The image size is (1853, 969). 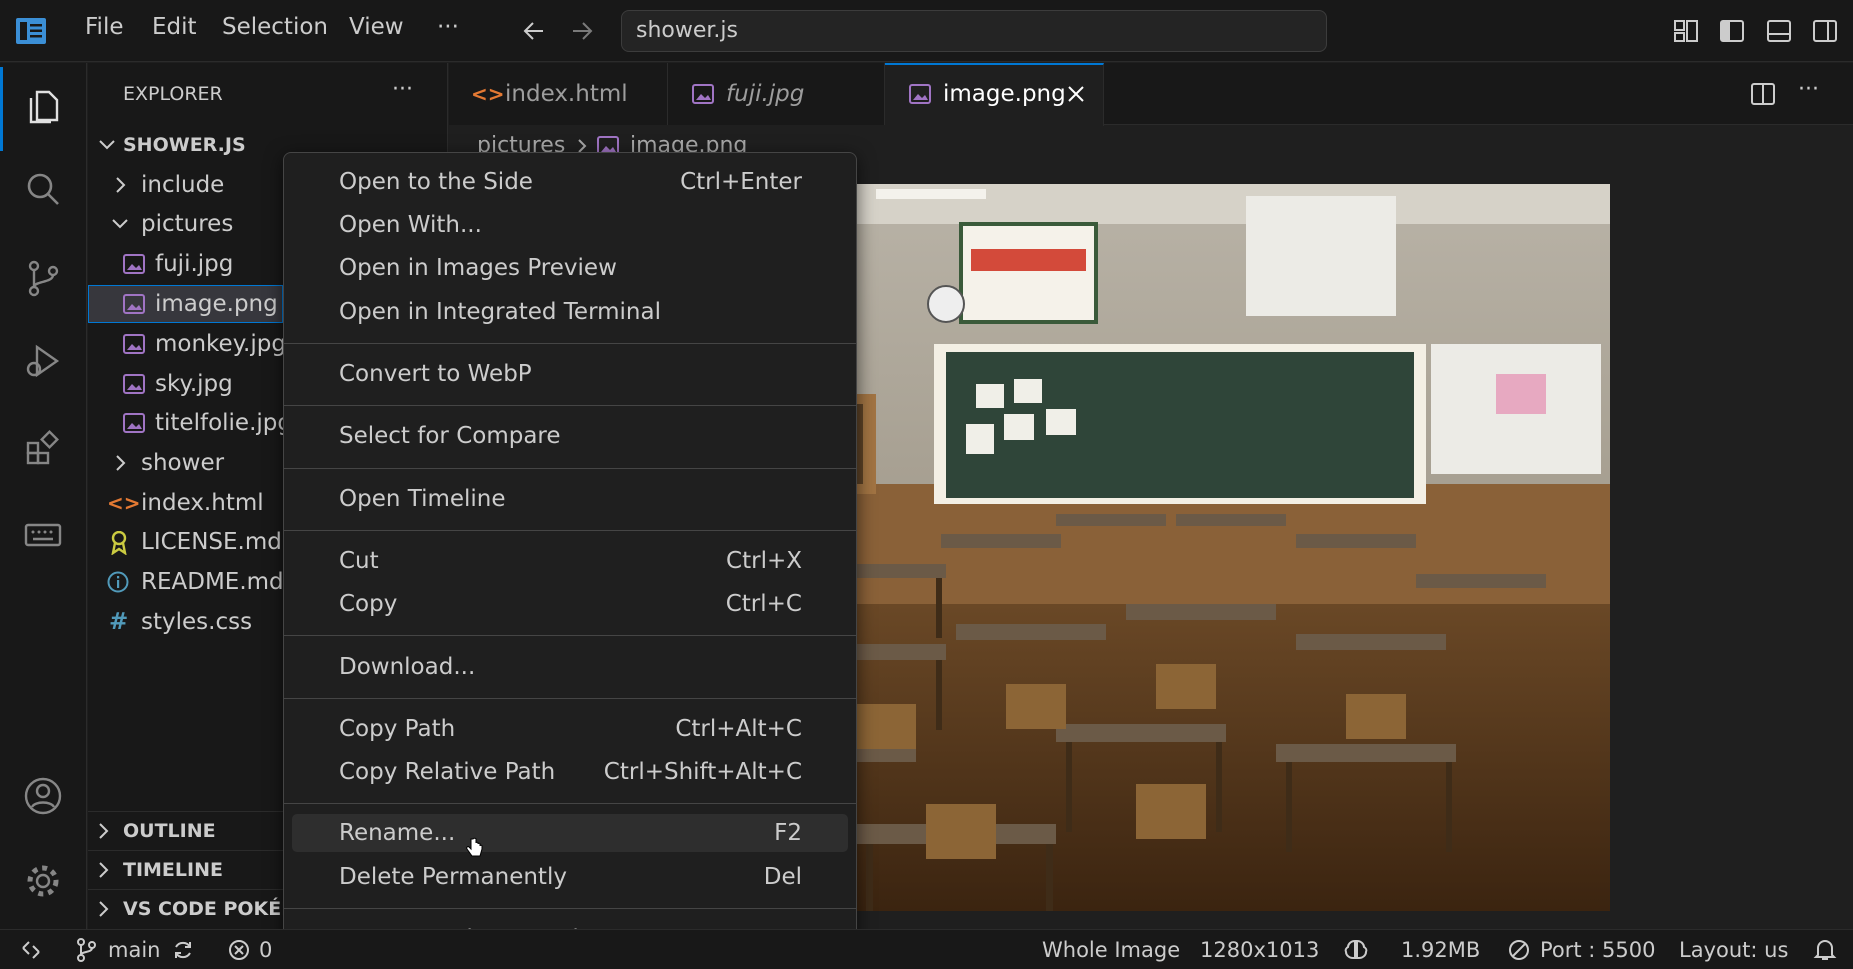 I want to click on vscode-logo-icon, so click(x=31, y=31).